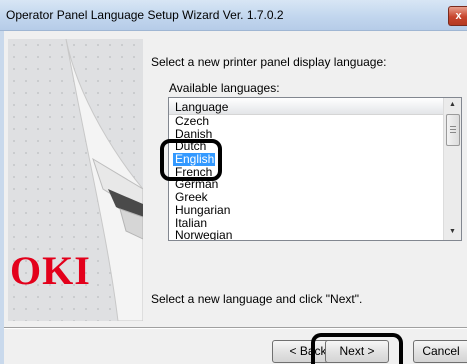  I want to click on list-item-norwegian: Norwegian, so click(307, 234).